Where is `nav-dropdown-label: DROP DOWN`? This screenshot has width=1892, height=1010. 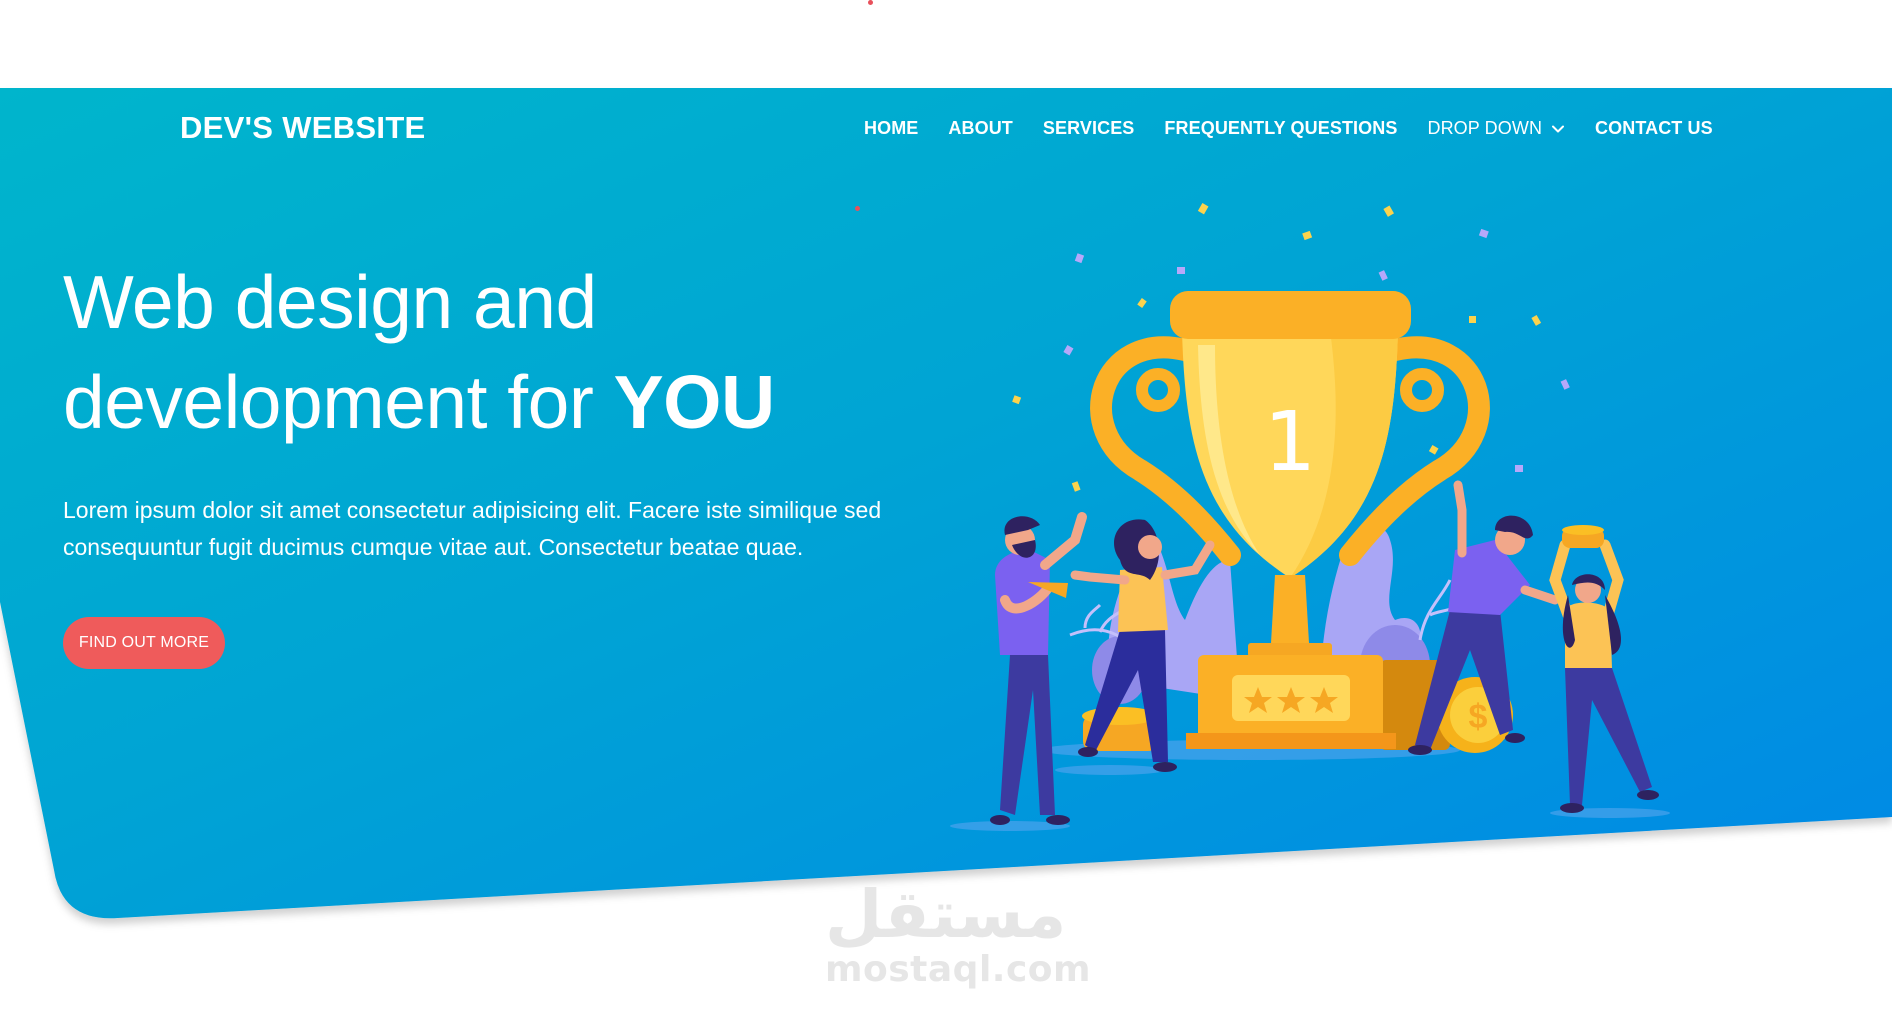
nav-dropdown-label: DROP DOWN is located at coordinates (1485, 128).